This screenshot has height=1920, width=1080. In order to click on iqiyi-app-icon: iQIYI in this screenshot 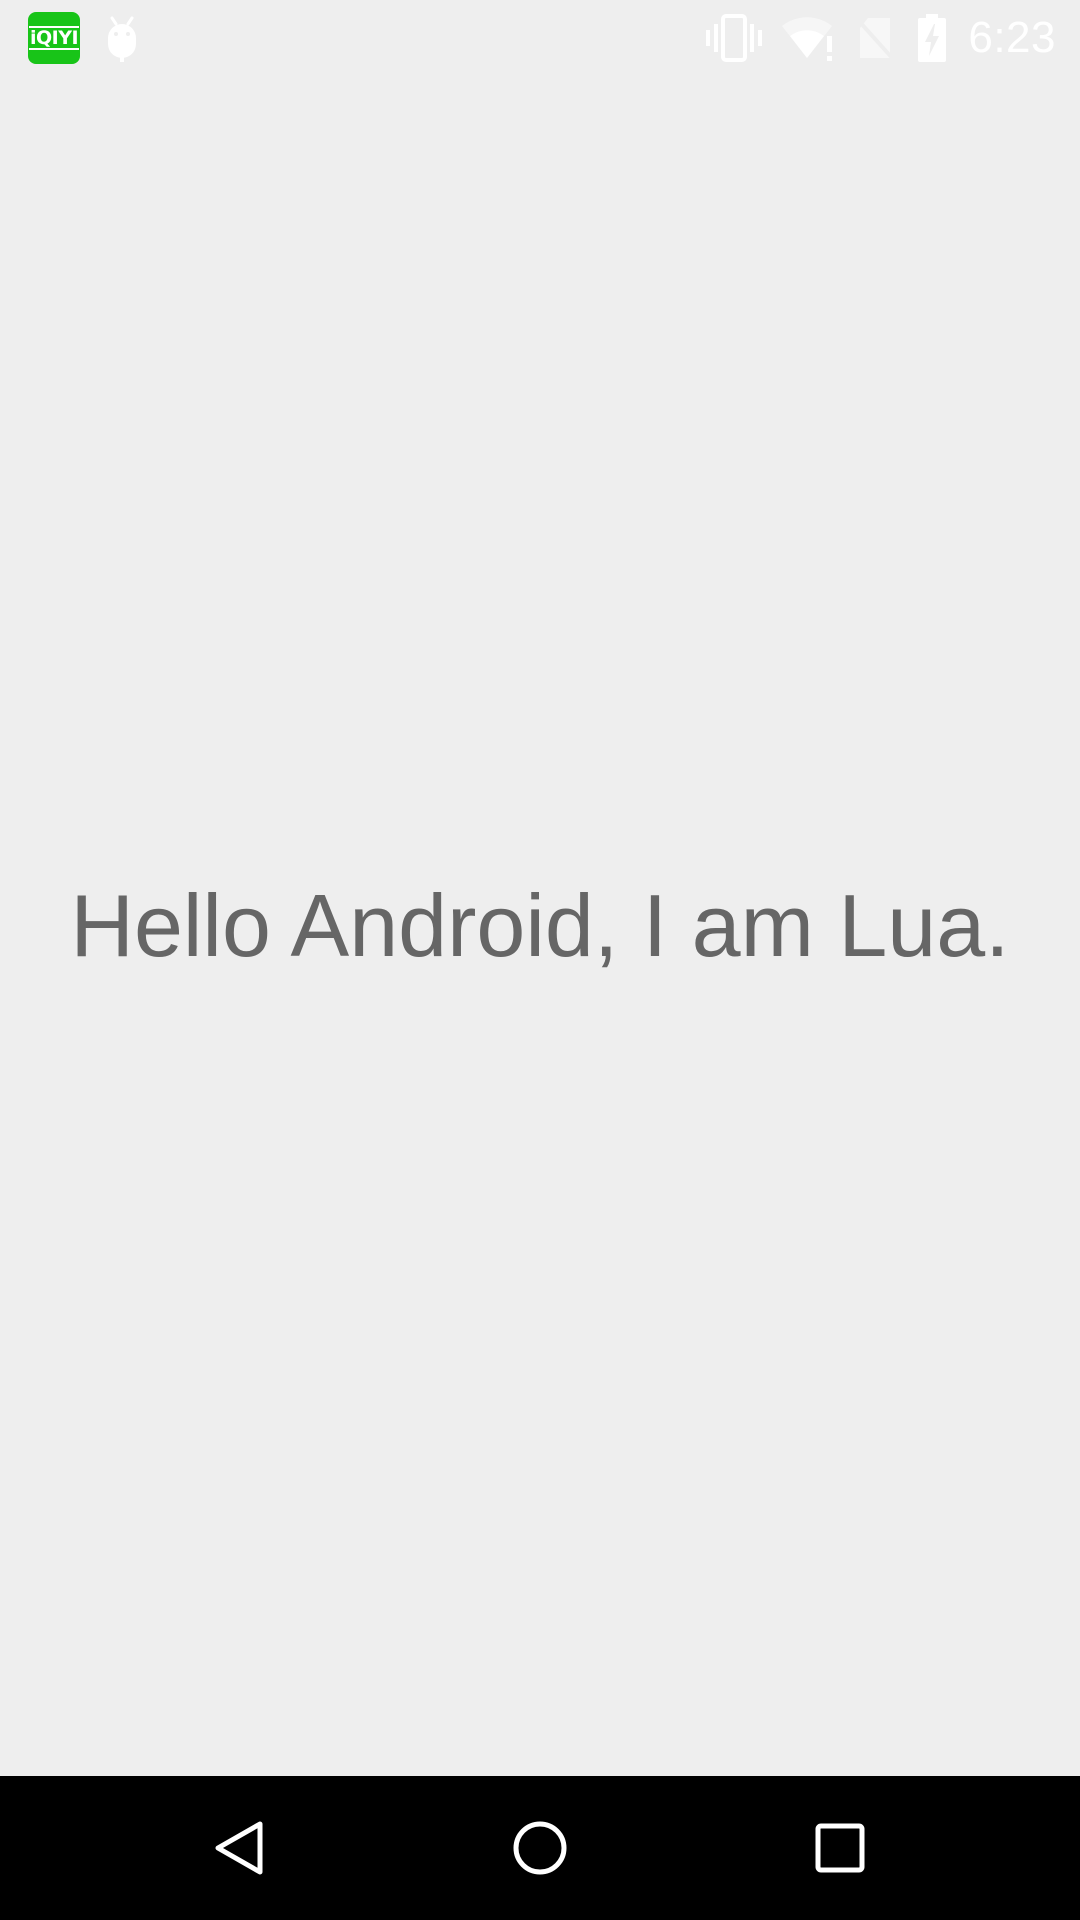, I will do `click(54, 38)`.